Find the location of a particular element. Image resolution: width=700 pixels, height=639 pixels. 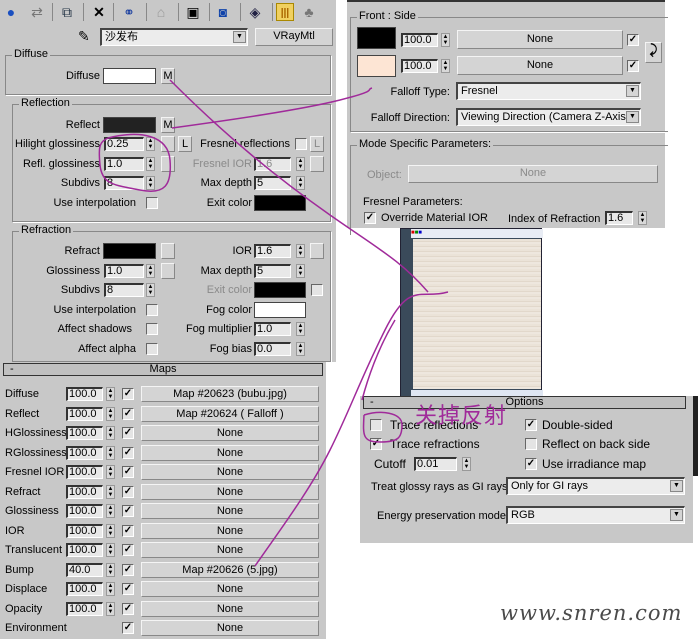

diffuse-to-texture-stroke is located at coordinates (299, 186).